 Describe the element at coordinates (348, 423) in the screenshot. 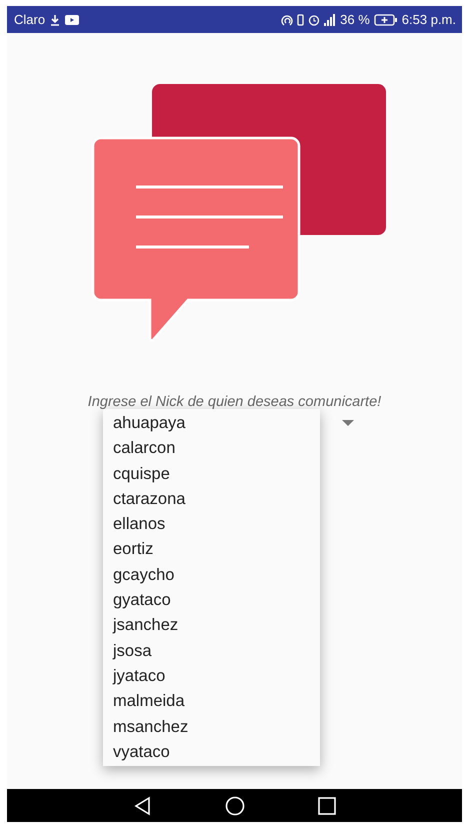

I see `caret-icon` at that location.